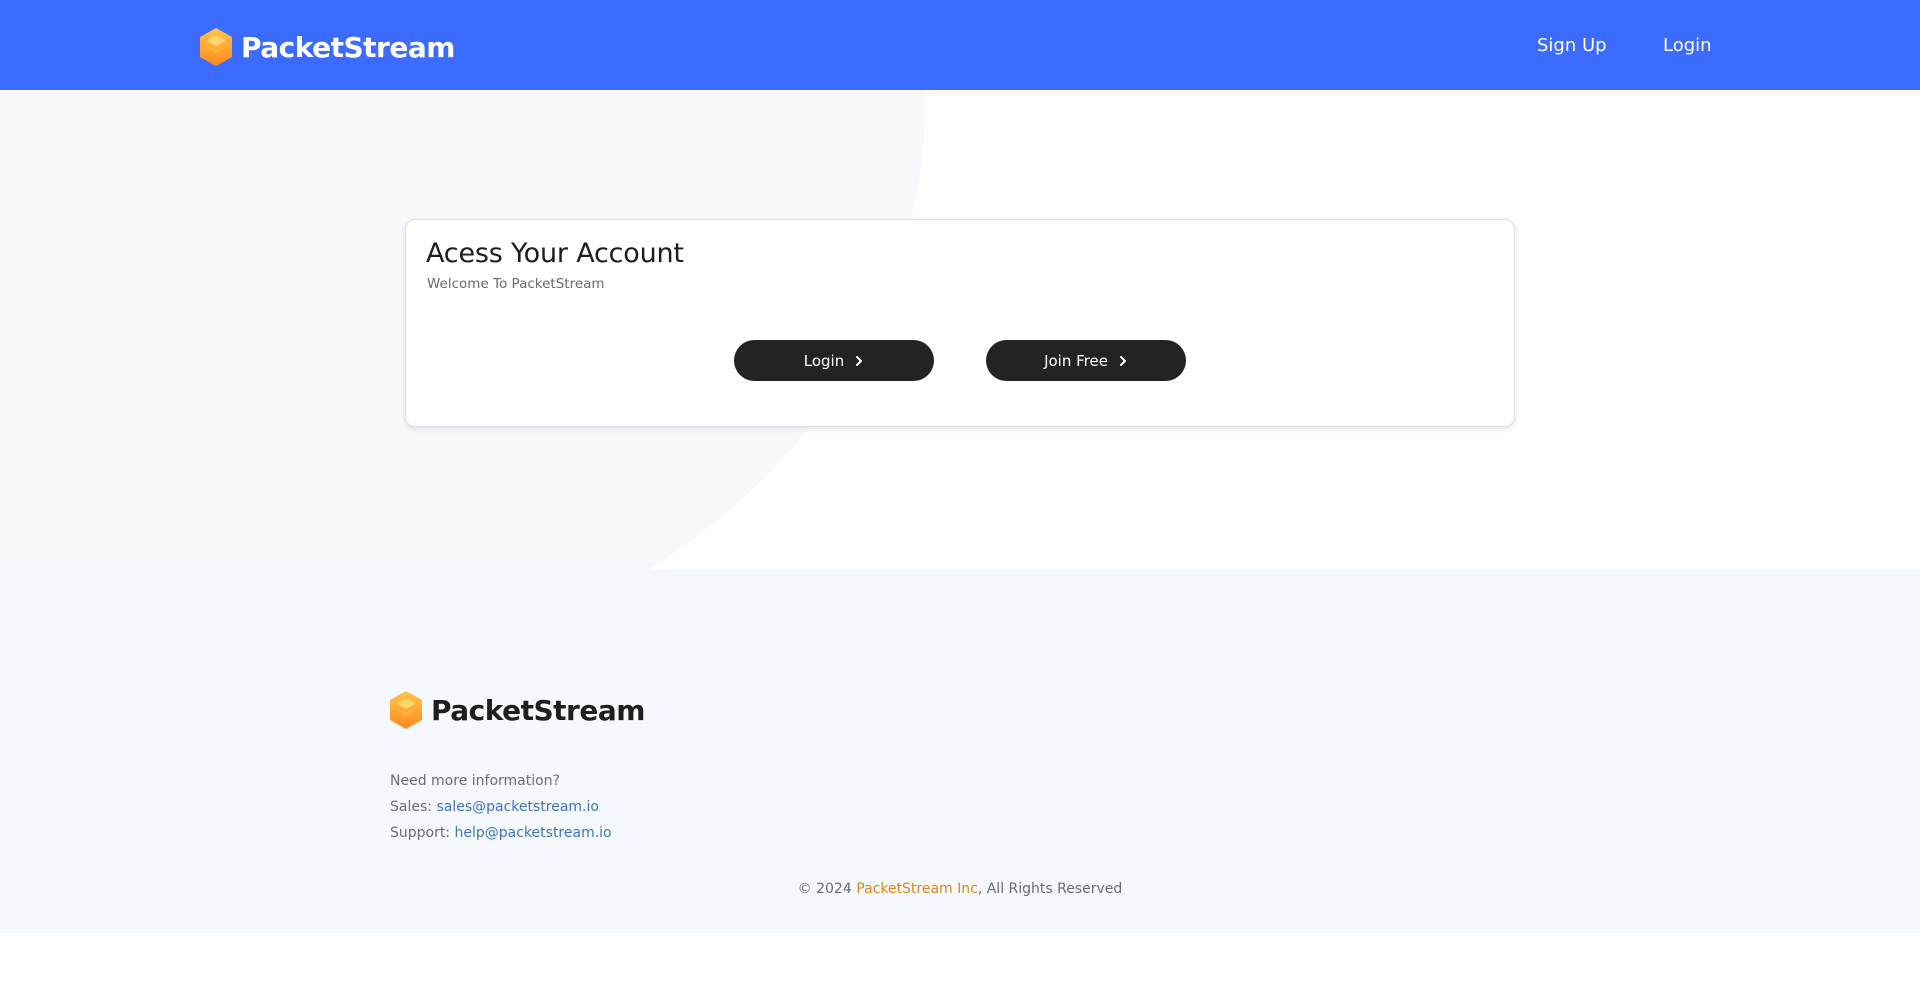  I want to click on join-button-label: Join Free, so click(1076, 360).